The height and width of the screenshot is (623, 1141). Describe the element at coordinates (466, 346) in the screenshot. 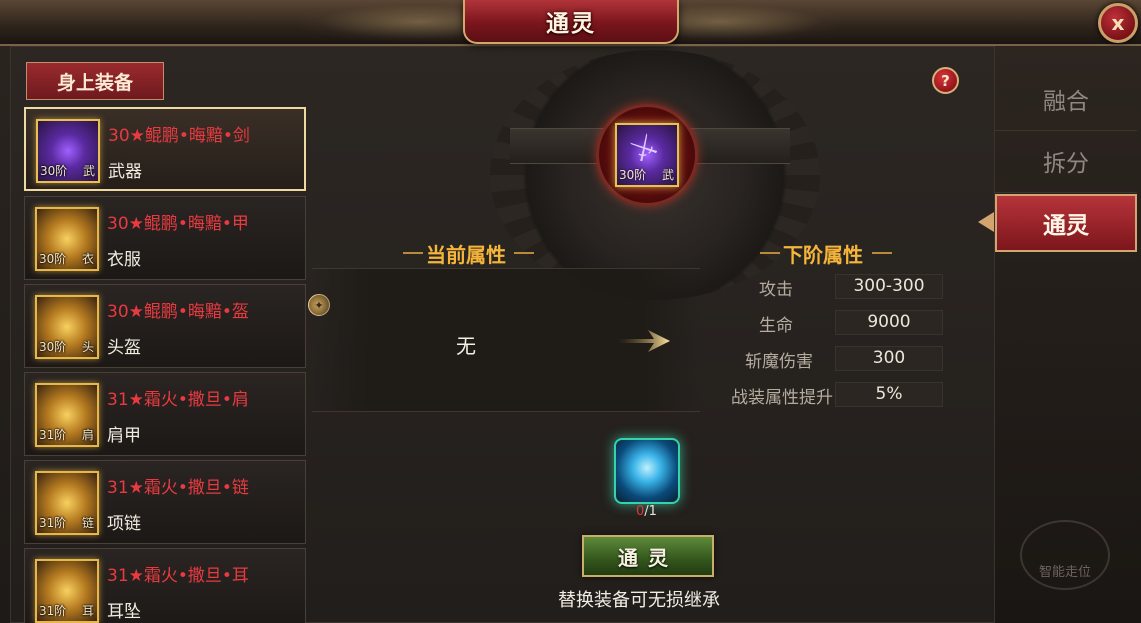

I see `current-attrs-value: 无` at that location.